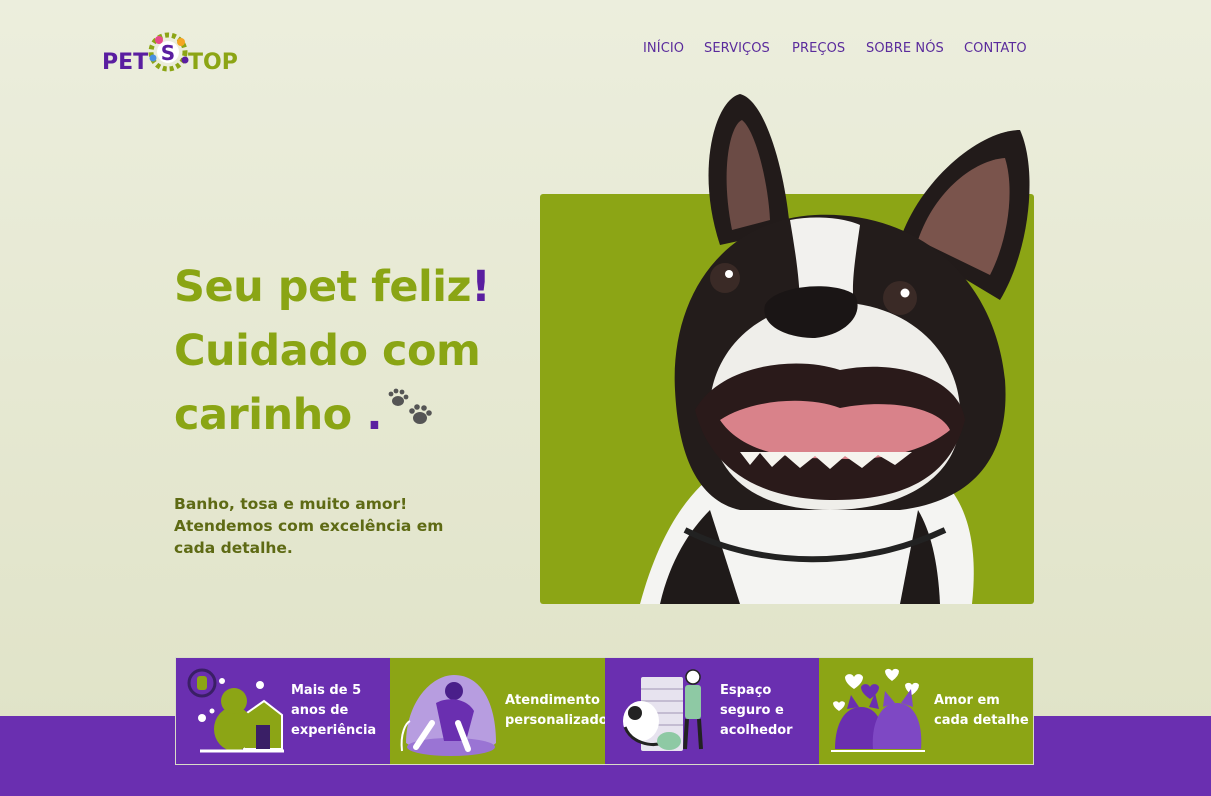  What do you see at coordinates (663, 48) in the screenshot?
I see `nav-inicio: INÍCIO` at bounding box center [663, 48].